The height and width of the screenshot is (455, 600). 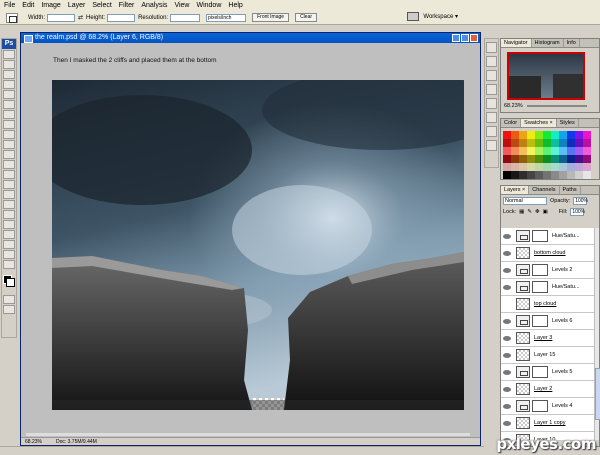 What do you see at coordinates (9, 244) in the screenshot?
I see `eyedropper-tool-icon` at bounding box center [9, 244].